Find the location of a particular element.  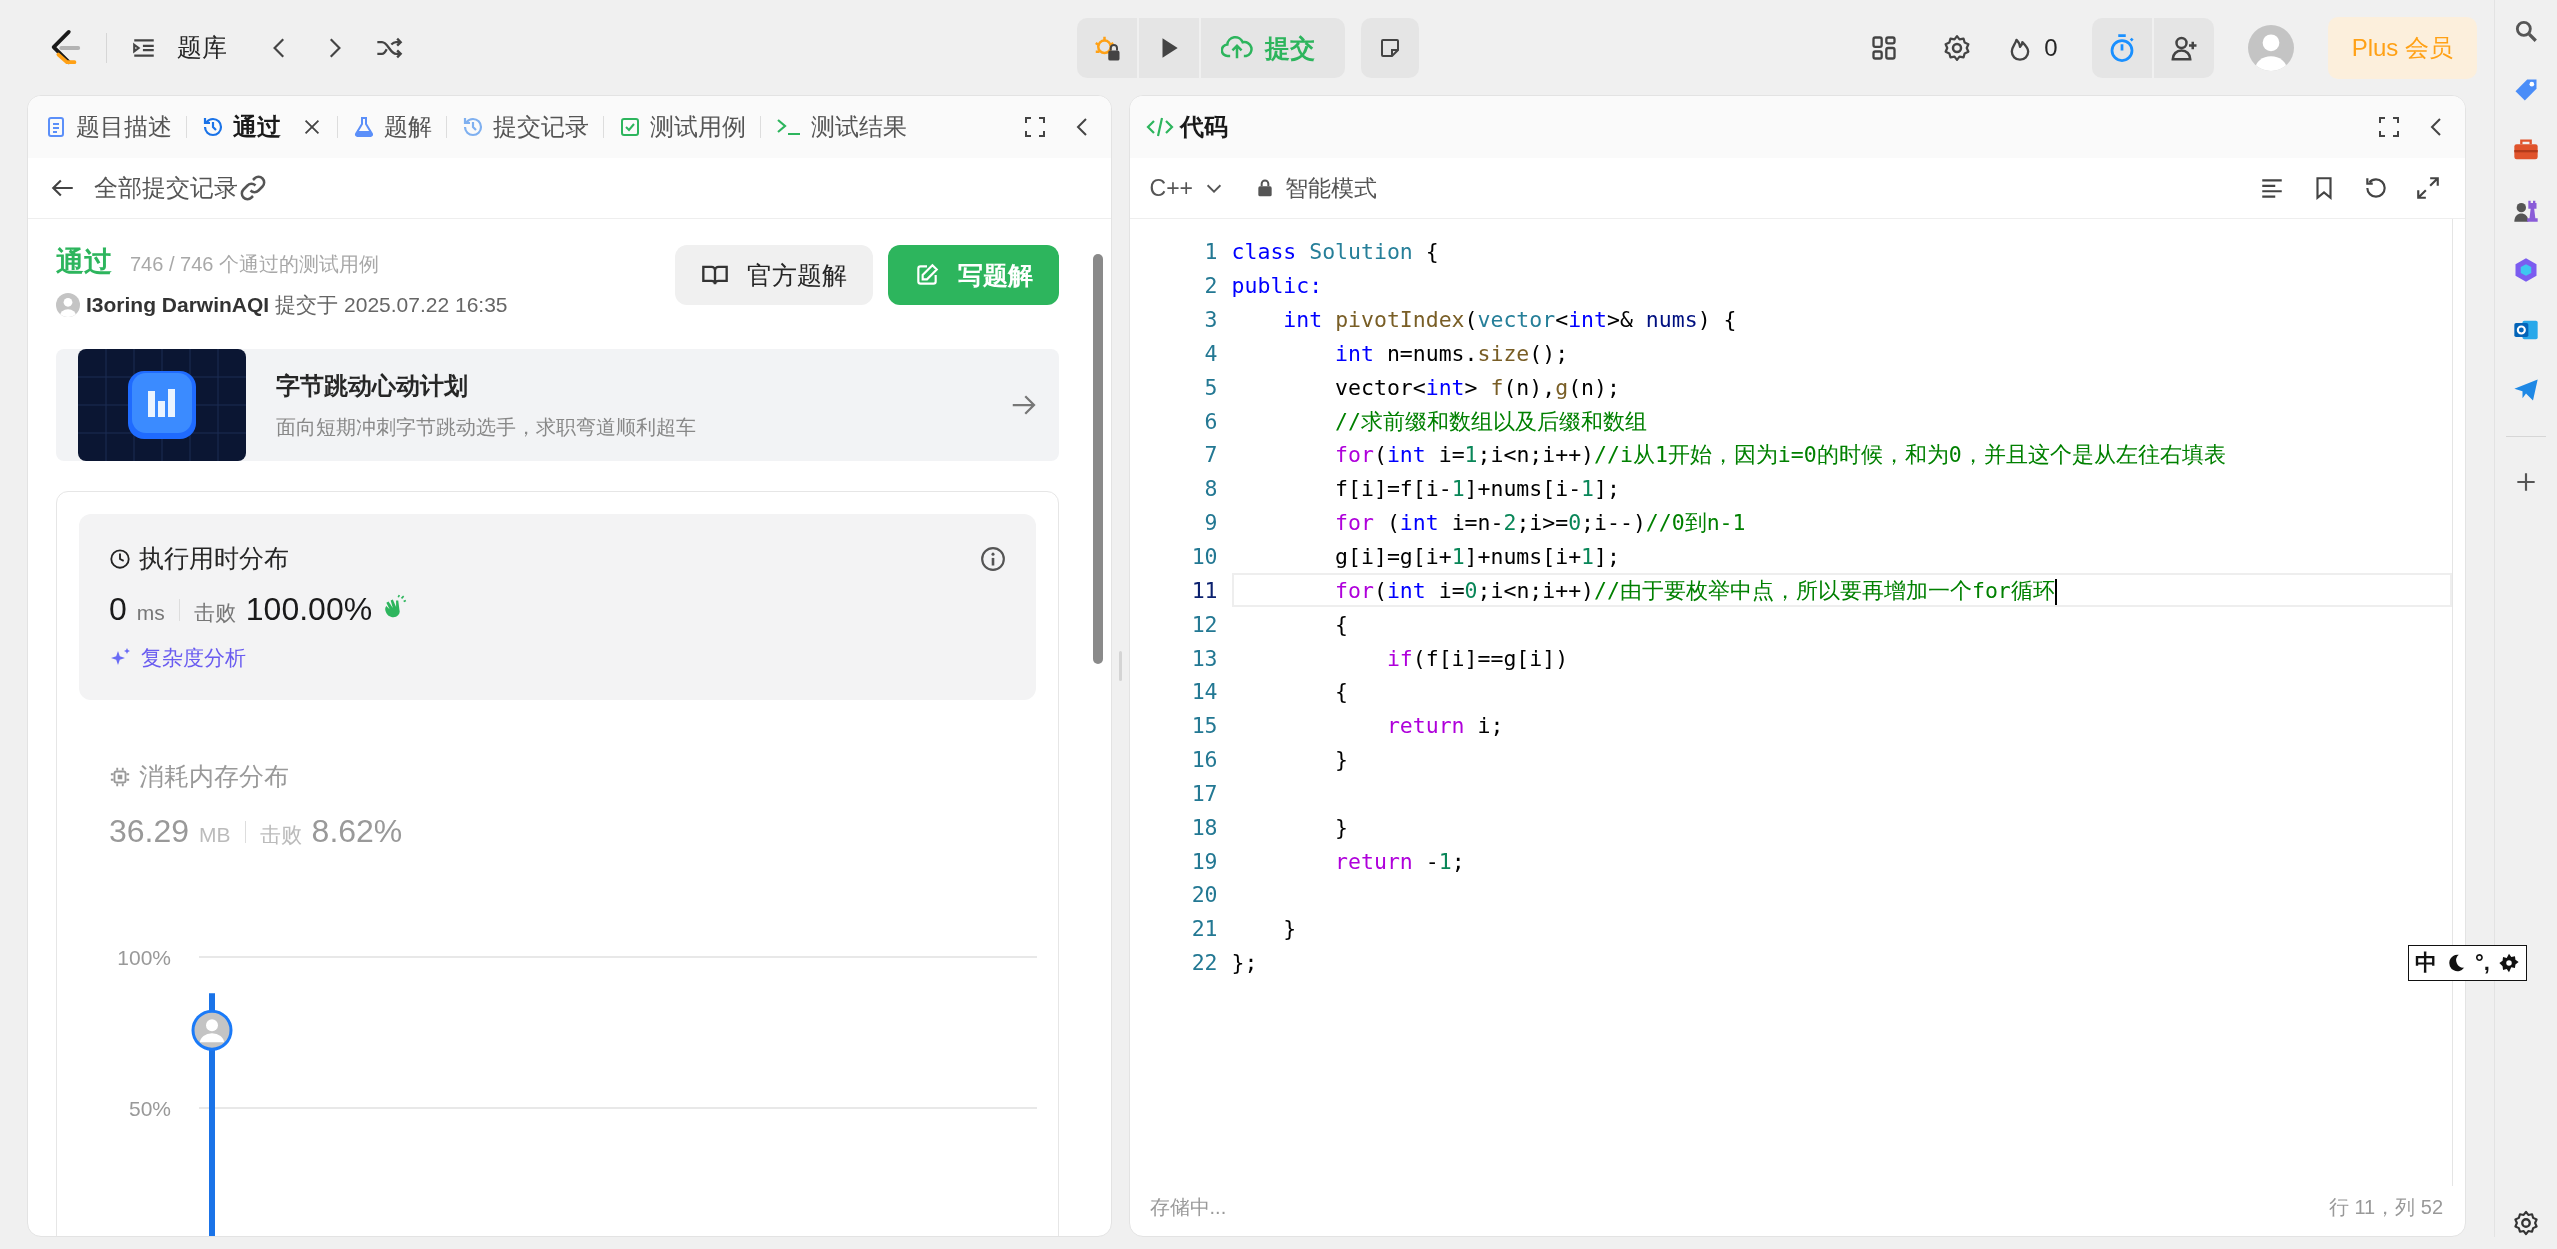

note-button is located at coordinates (1390, 48).